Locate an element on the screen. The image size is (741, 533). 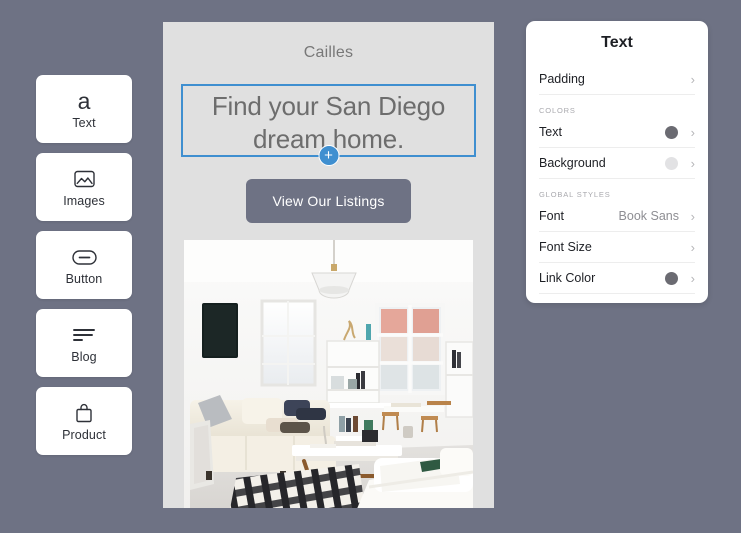
row-label: Font Size is located at coordinates (565, 247).